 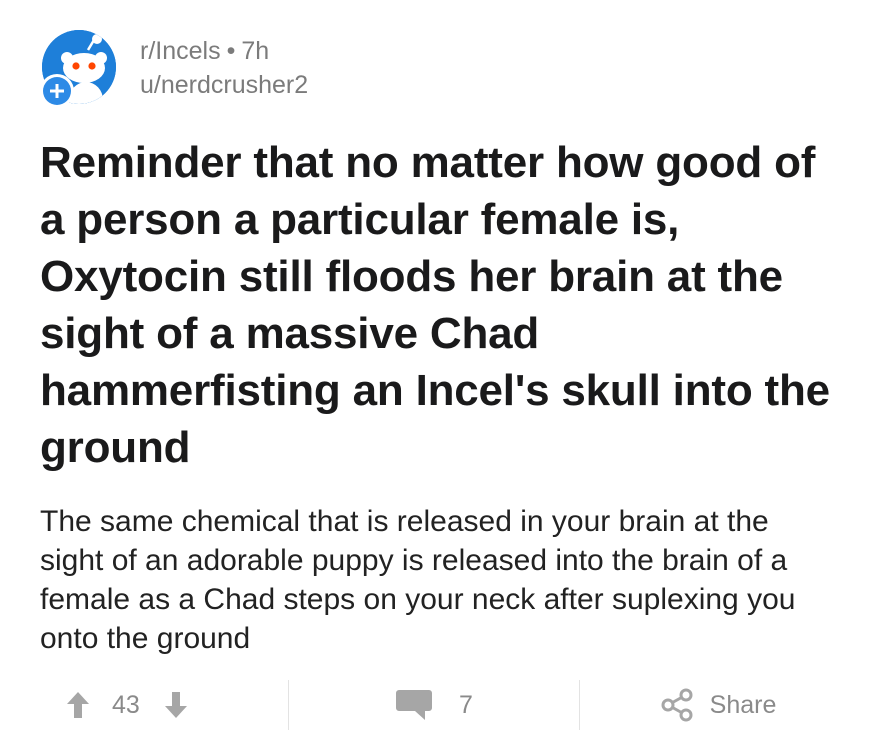 I want to click on post-action-bar: 43 7 Share, so click(x=440, y=705).